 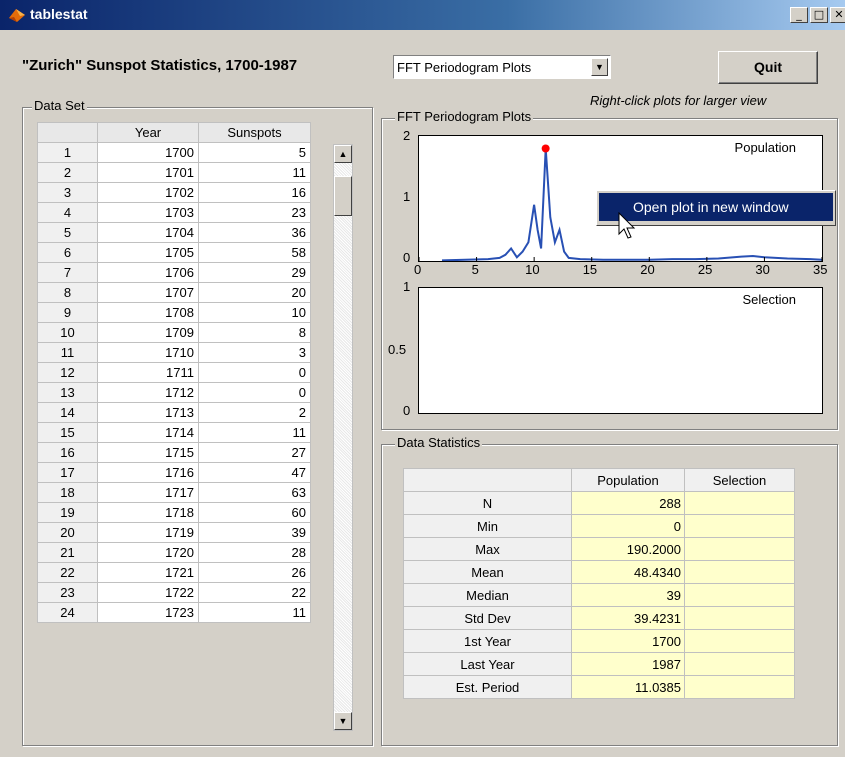 What do you see at coordinates (254, 192) in the screenshot?
I see `sunspots-cell: 16` at bounding box center [254, 192].